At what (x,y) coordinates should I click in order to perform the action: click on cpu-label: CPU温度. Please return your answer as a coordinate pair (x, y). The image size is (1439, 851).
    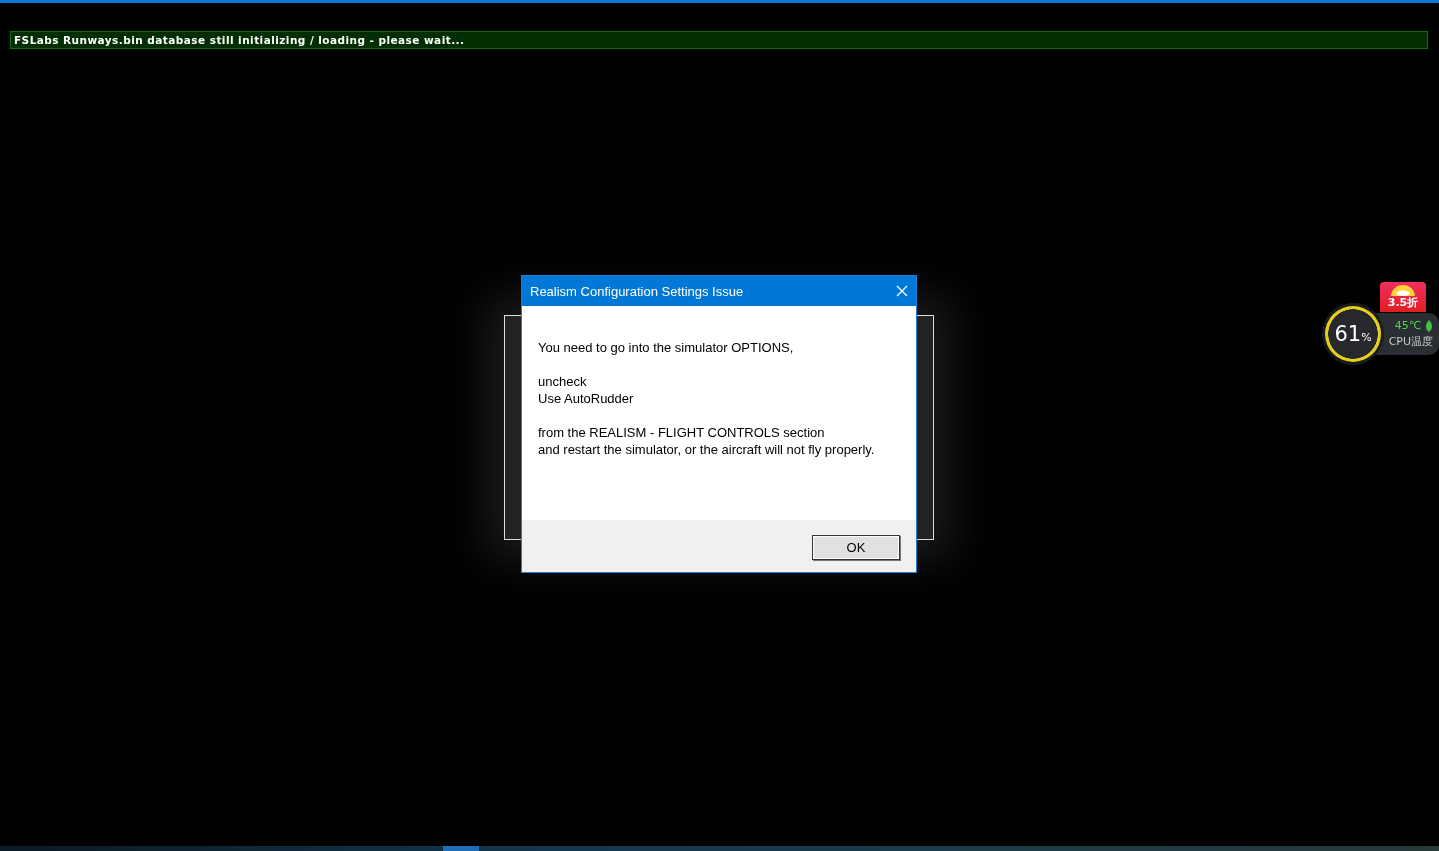
    Looking at the image, I should click on (1410, 341).